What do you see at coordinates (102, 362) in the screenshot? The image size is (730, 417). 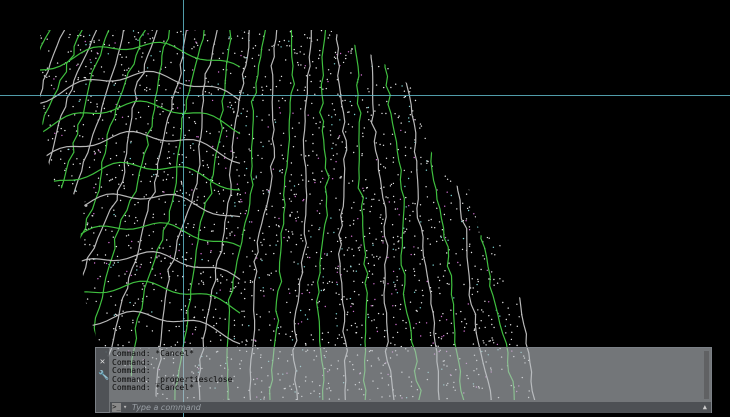 I see `close-icon: ✕` at bounding box center [102, 362].